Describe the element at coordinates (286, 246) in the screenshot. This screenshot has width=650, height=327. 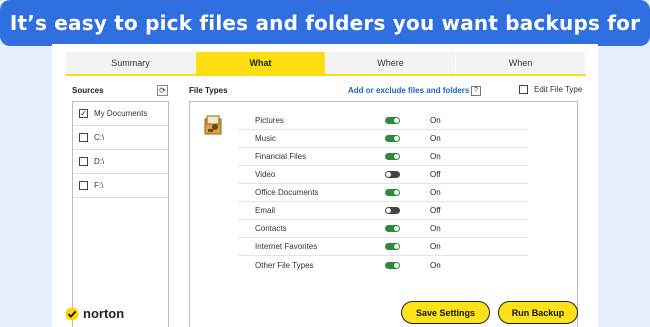
I see `file-type-label: Internet Favorites` at that location.